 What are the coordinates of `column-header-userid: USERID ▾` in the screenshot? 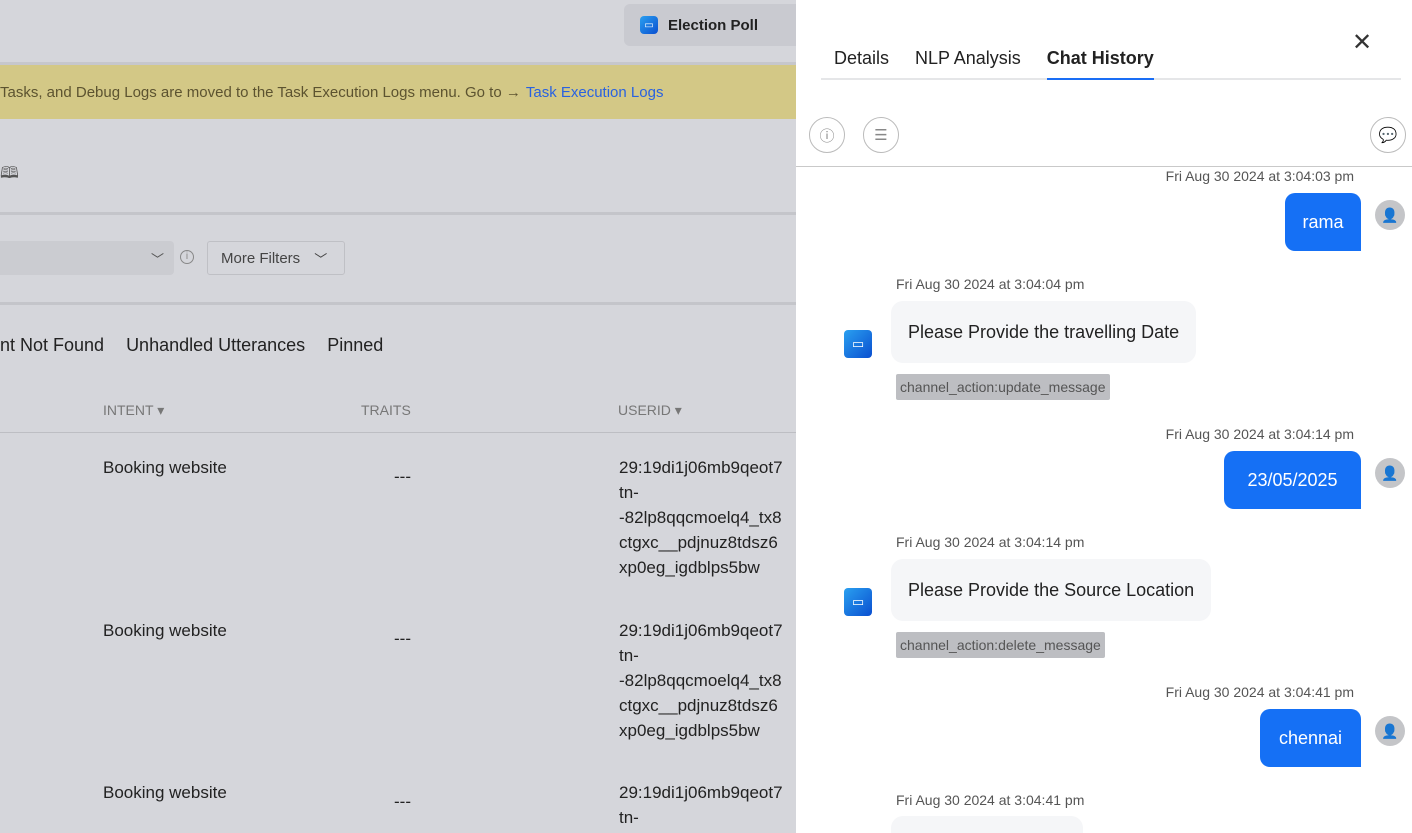 It's located at (650, 410).